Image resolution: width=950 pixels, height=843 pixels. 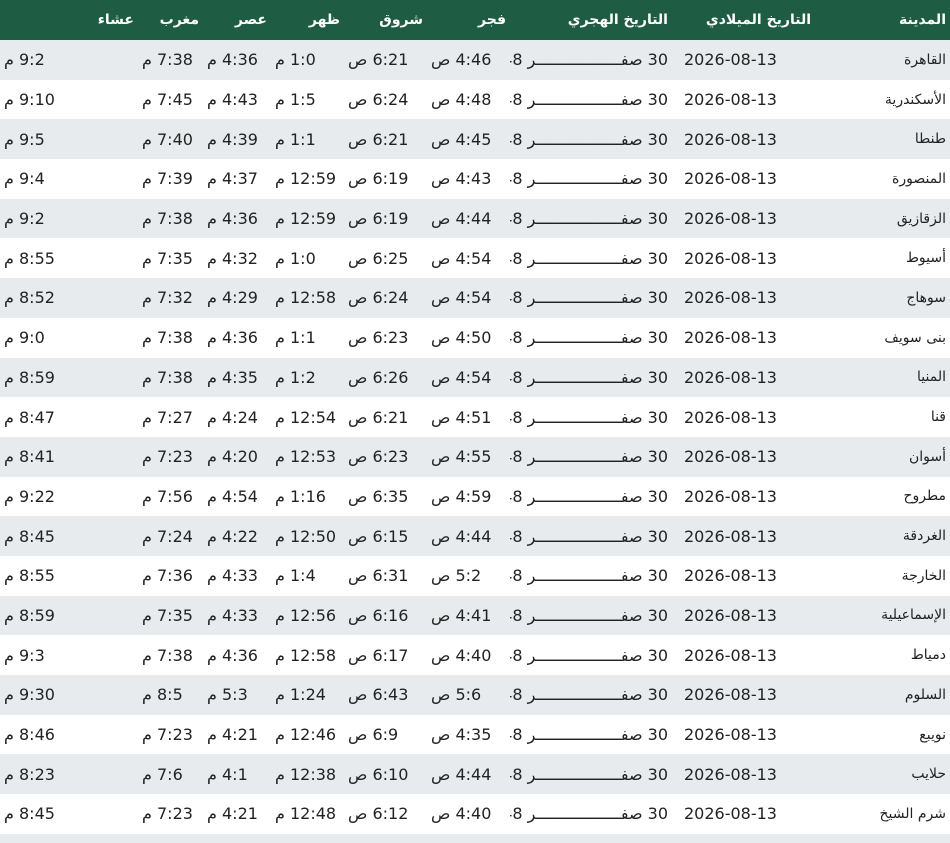 What do you see at coordinates (227, 774) in the screenshot?
I see `asr-cell: 4:1 م` at bounding box center [227, 774].